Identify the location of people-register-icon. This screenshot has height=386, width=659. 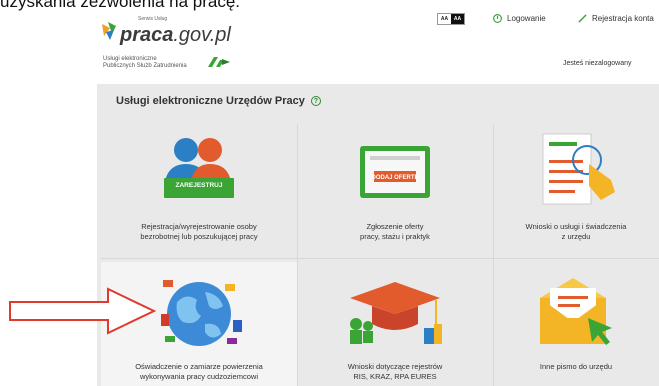
(199, 168).